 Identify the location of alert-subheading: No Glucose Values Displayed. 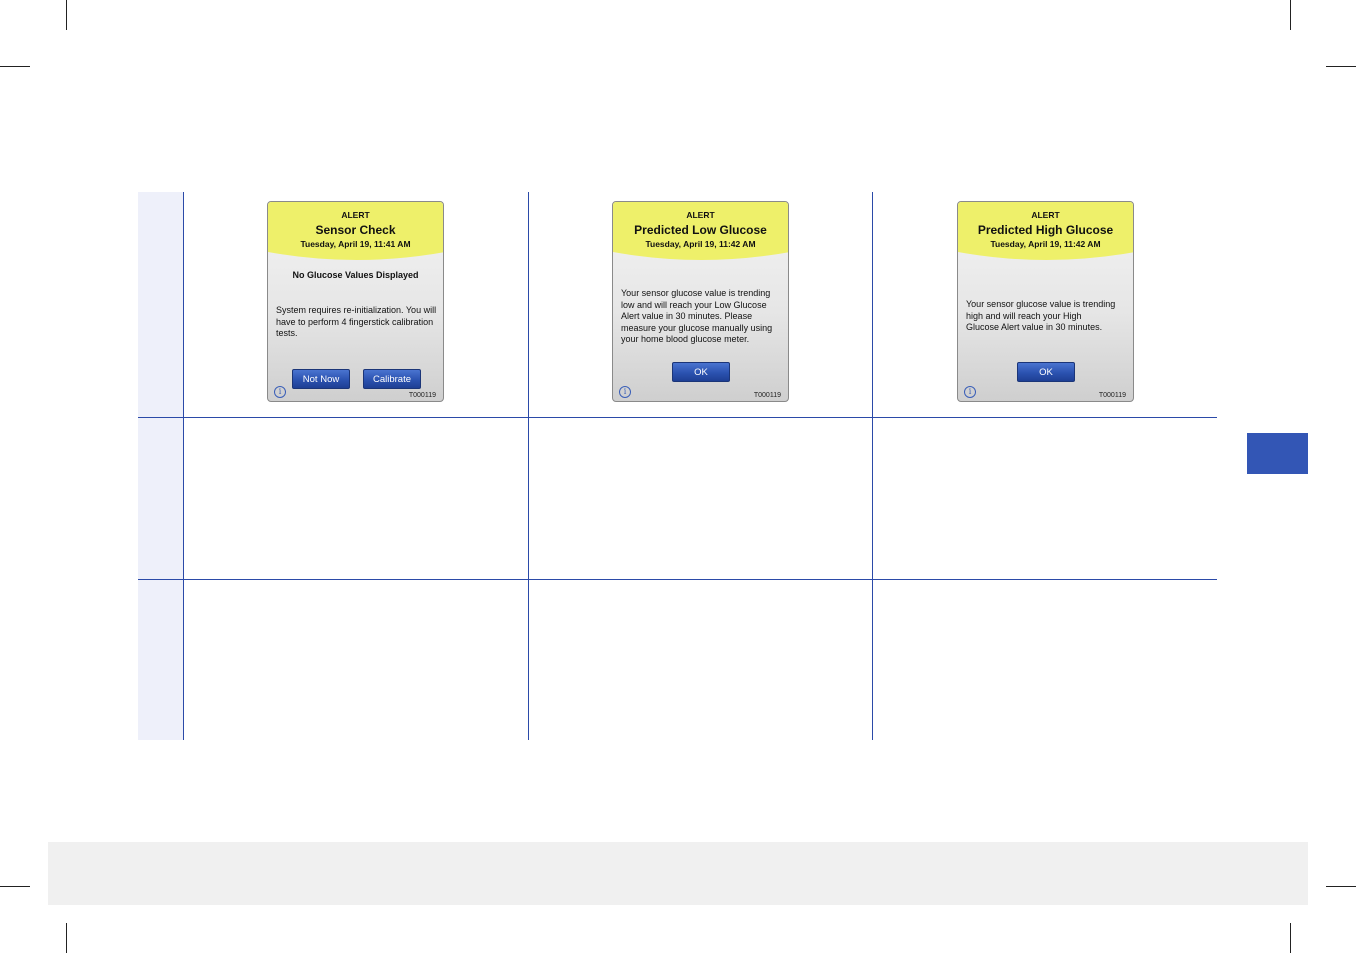
(355, 275).